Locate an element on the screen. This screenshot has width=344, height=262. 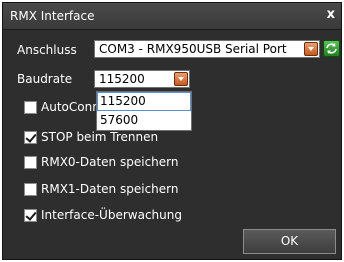
title-bar: RMX Interface x is located at coordinates (172, 16).